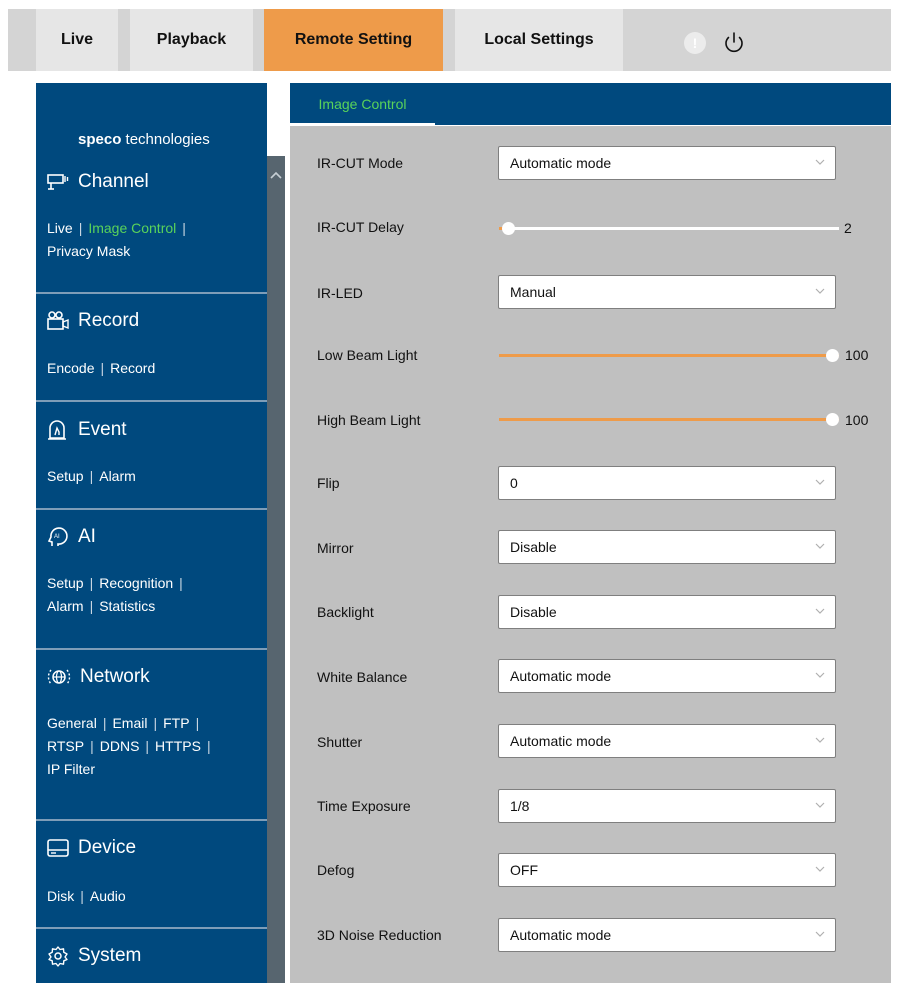 The width and height of the screenshot is (899, 983). What do you see at coordinates (154, 595) in the screenshot?
I see `sidebar-links-ai: Setup | Recognition | Alarm | Statistics` at bounding box center [154, 595].